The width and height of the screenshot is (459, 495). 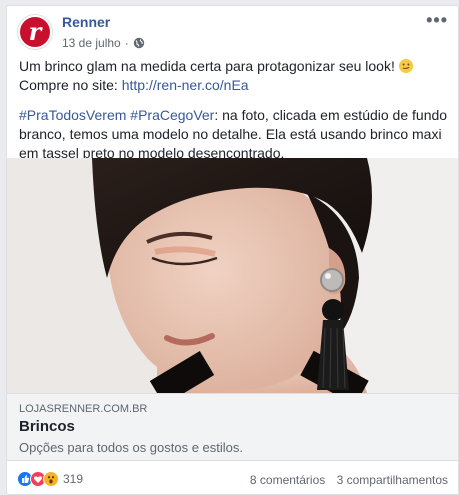 What do you see at coordinates (86, 22) in the screenshot?
I see `page-name-link: Renner` at bounding box center [86, 22].